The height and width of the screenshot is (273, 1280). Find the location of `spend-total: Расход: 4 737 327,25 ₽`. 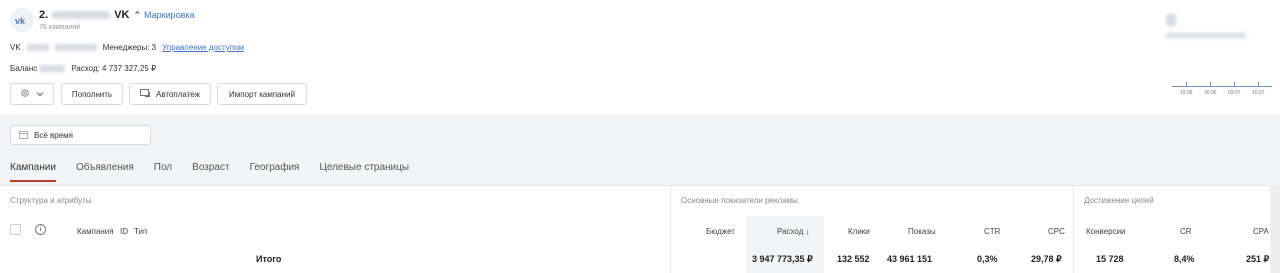

spend-total: Расход: 4 737 327,25 ₽ is located at coordinates (114, 68).